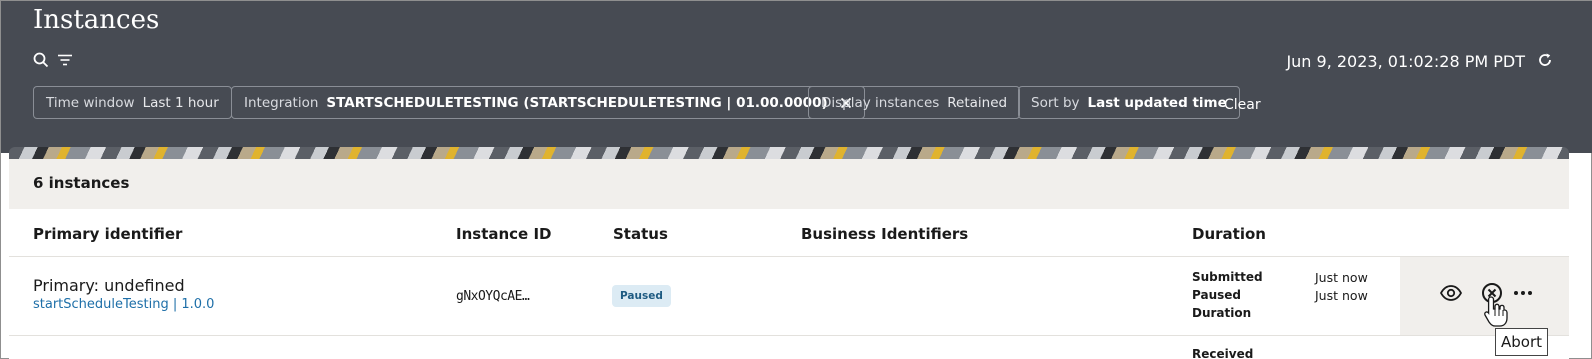 This screenshot has height=359, width=1592. What do you see at coordinates (503, 234) in the screenshot?
I see `column-header-instance-id: Instance ID` at bounding box center [503, 234].